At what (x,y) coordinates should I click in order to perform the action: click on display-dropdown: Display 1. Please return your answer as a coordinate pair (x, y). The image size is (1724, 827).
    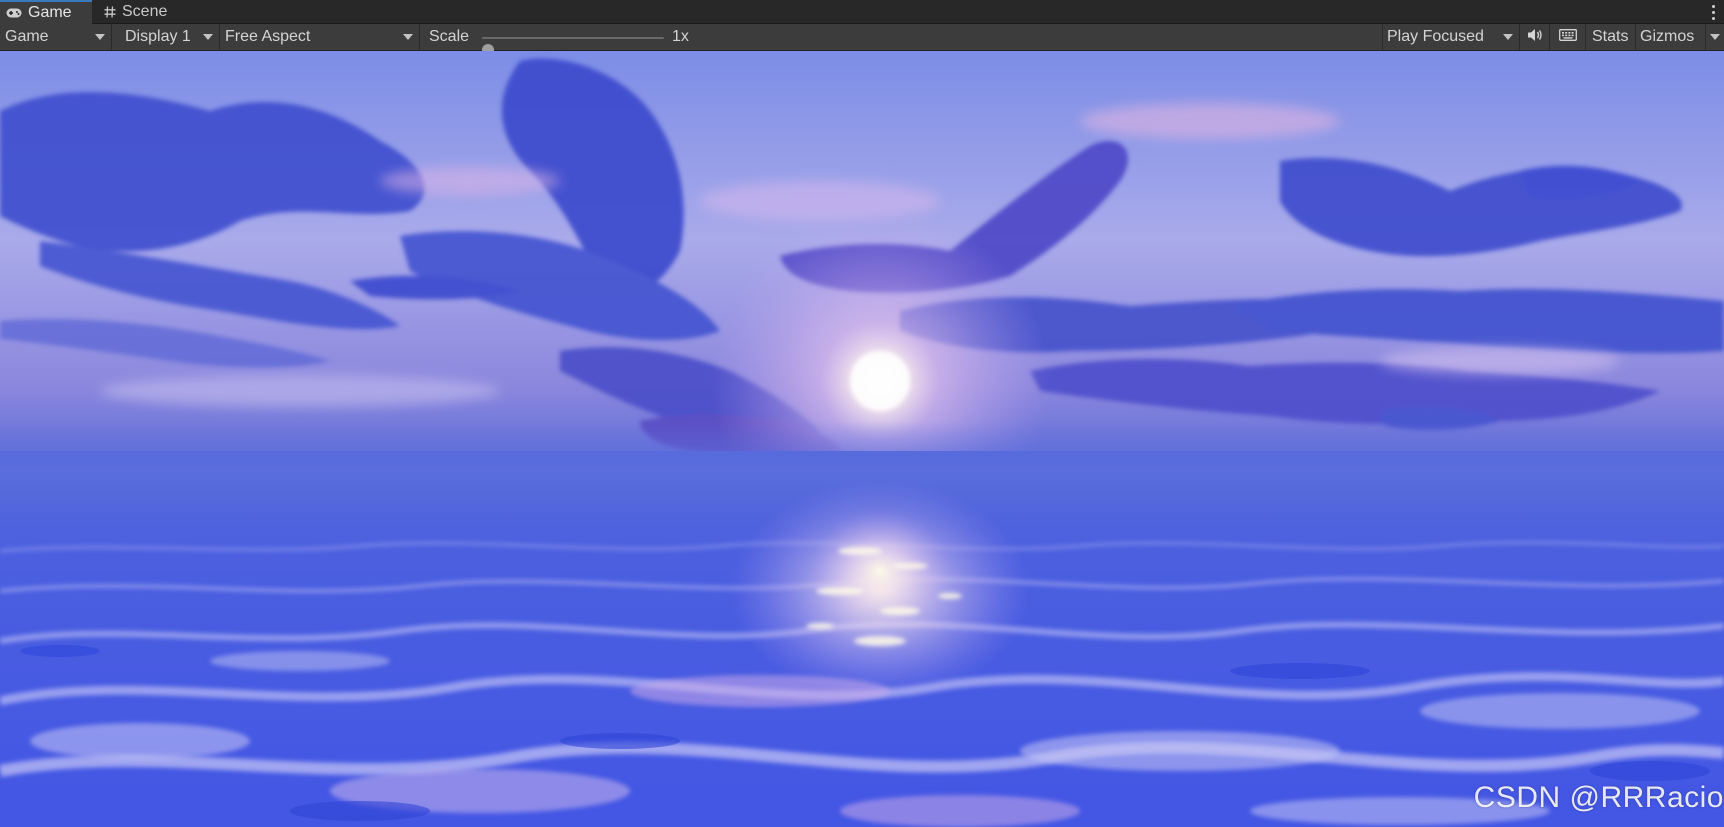
    Looking at the image, I should click on (170, 37).